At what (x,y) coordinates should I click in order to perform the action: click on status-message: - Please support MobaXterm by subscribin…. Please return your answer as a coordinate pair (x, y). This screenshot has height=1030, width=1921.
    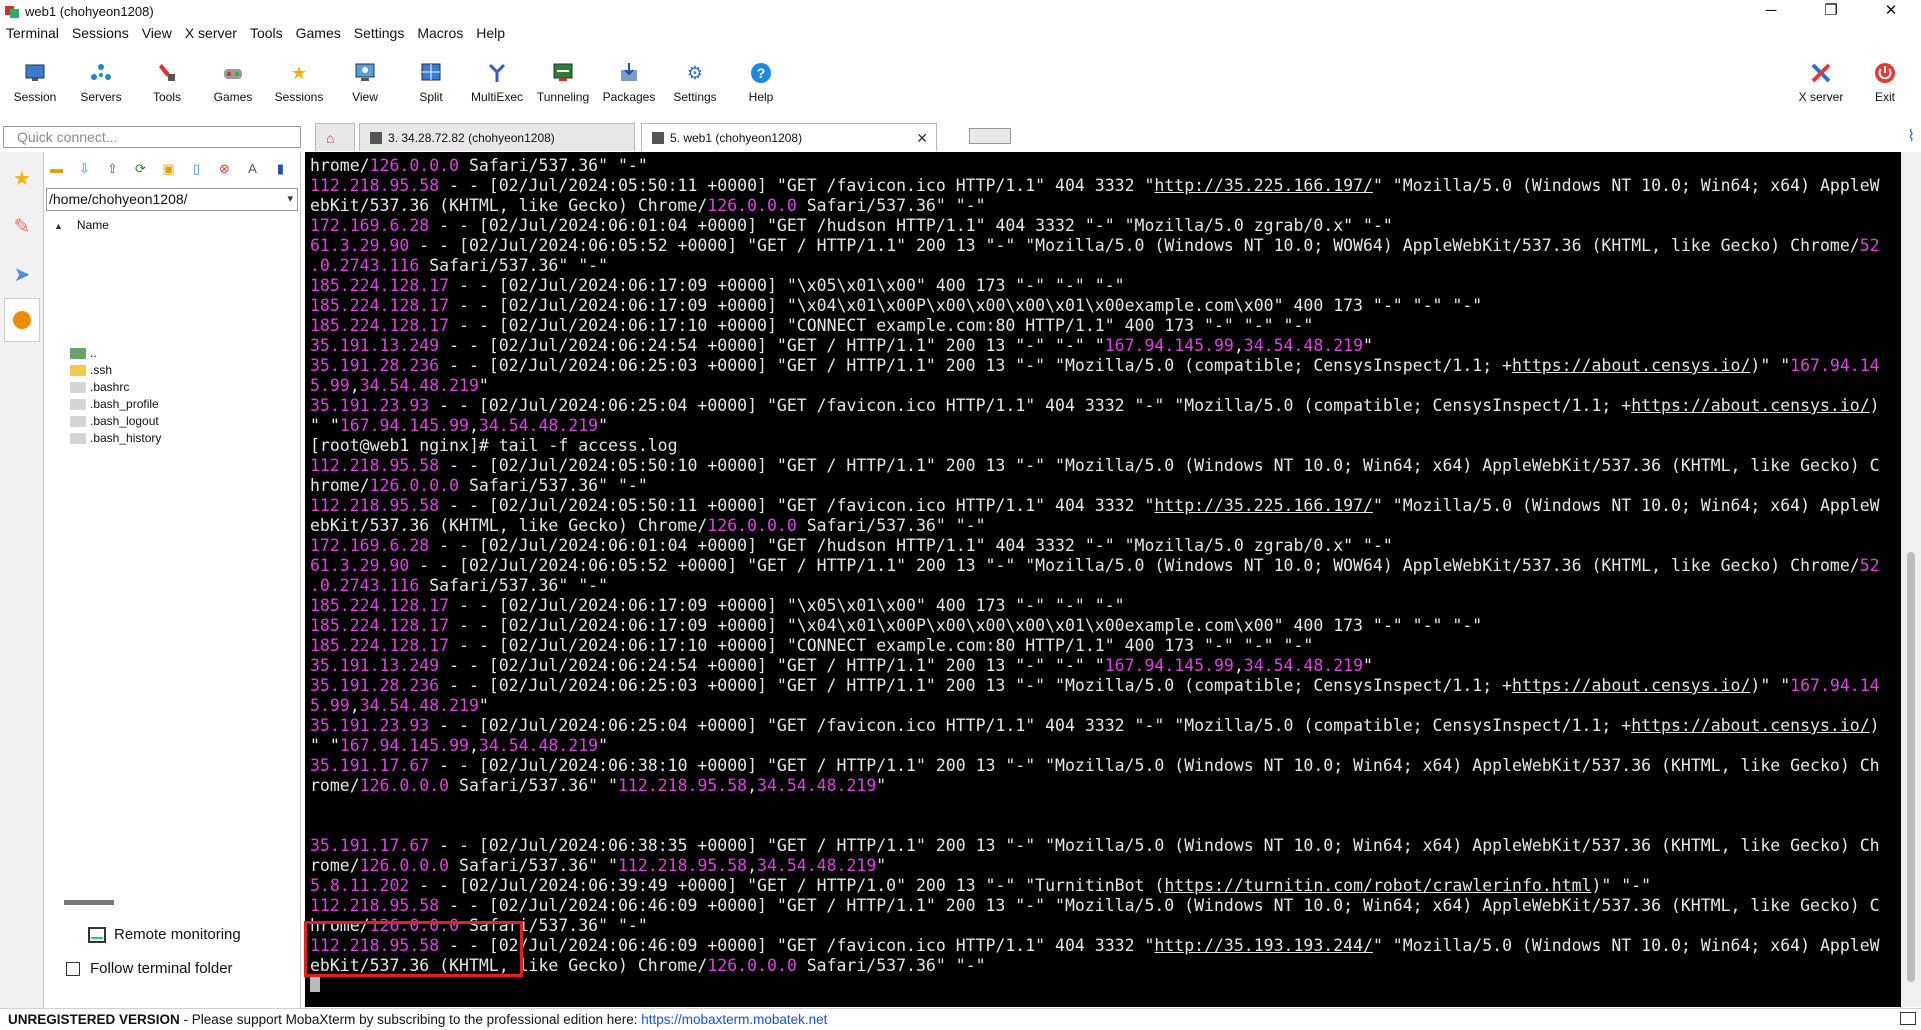
    Looking at the image, I should click on (410, 1019).